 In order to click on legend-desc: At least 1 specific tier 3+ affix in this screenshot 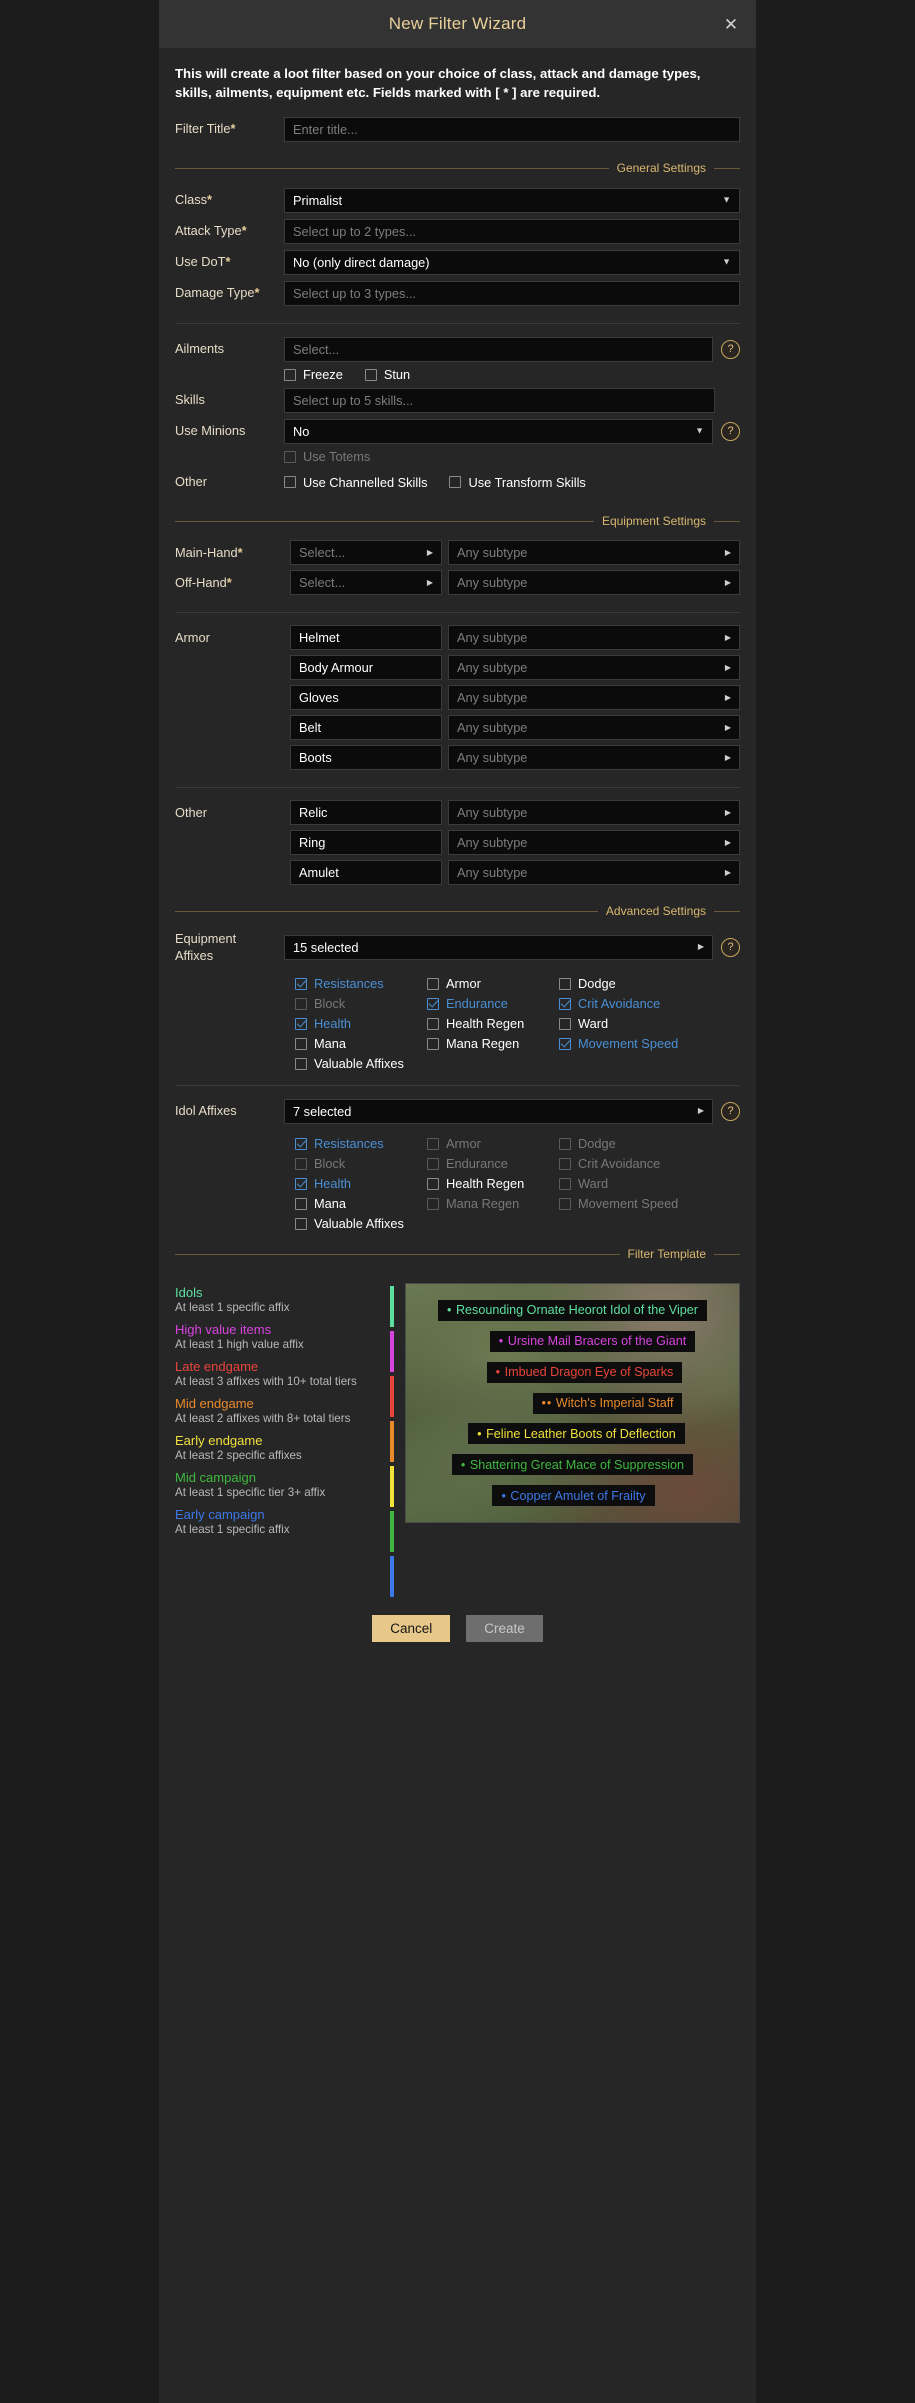, I will do `click(250, 1492)`.